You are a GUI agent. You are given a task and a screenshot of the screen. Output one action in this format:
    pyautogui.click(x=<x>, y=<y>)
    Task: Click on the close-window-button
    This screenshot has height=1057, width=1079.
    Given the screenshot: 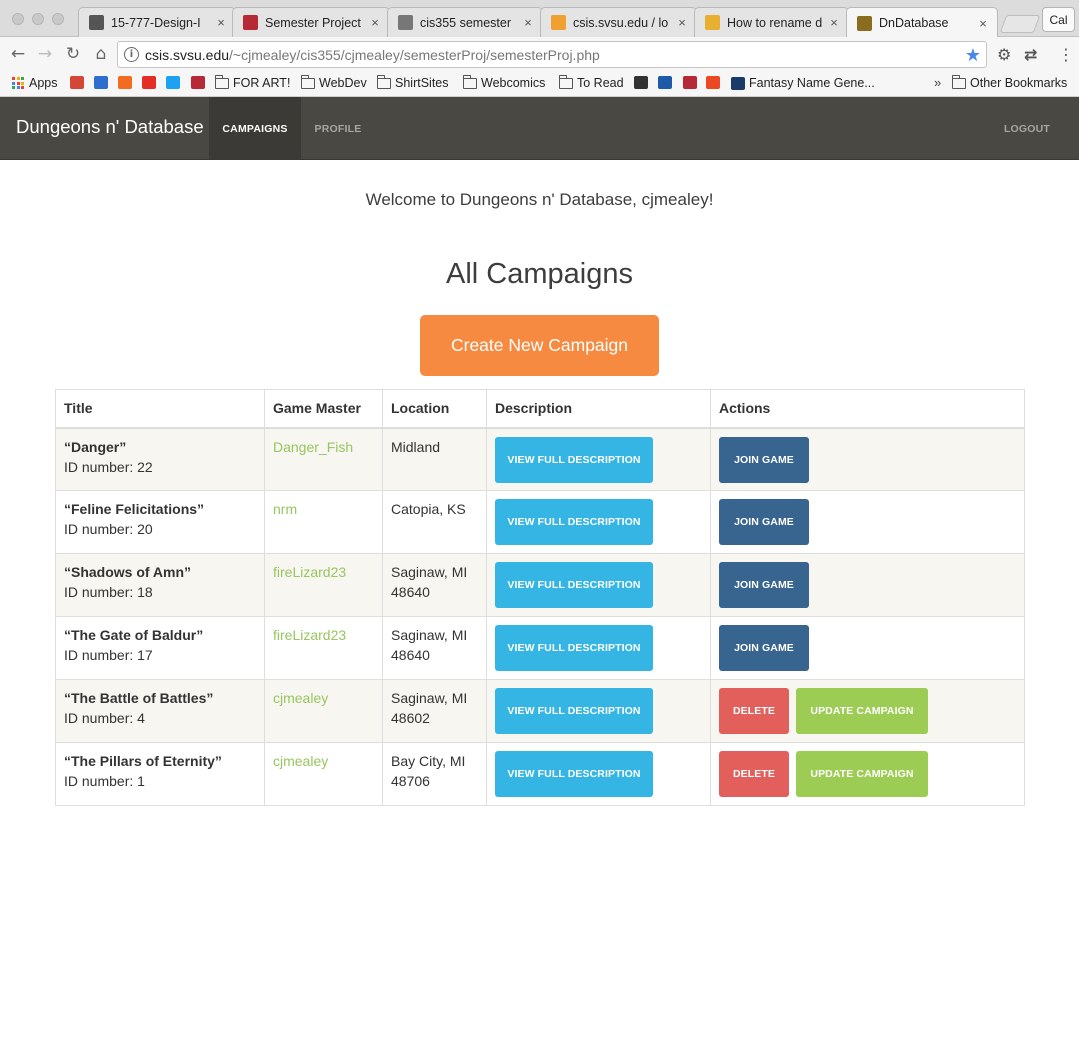 What is the action you would take?
    pyautogui.click(x=18, y=19)
    